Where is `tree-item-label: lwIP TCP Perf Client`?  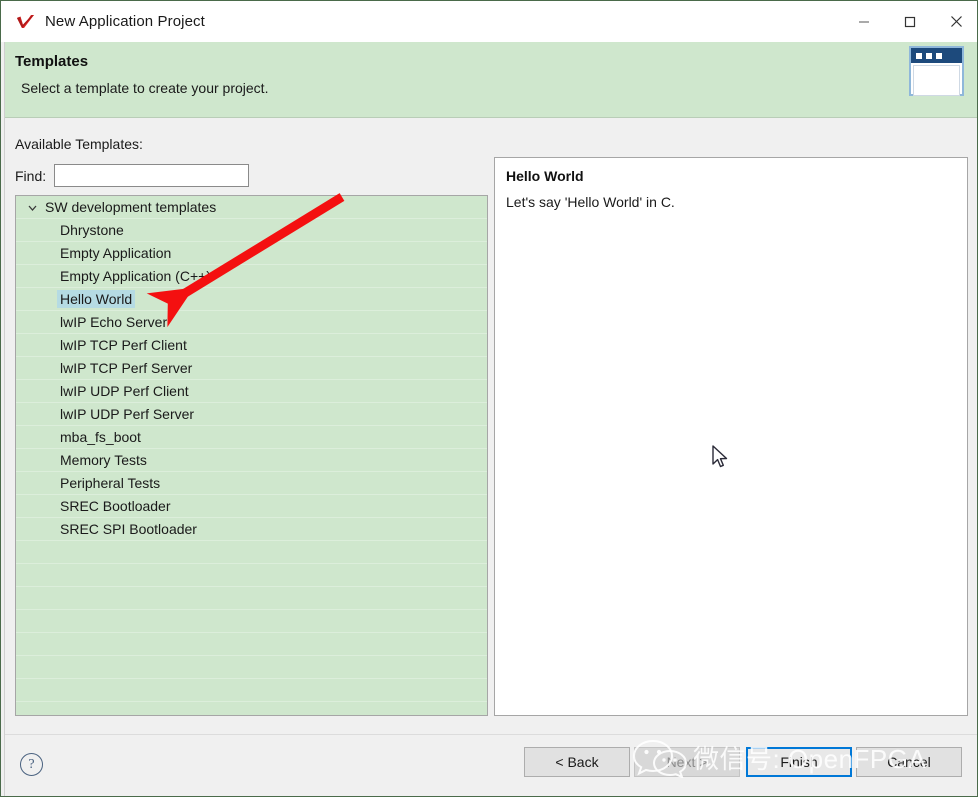 tree-item-label: lwIP TCP Perf Client is located at coordinates (123, 345).